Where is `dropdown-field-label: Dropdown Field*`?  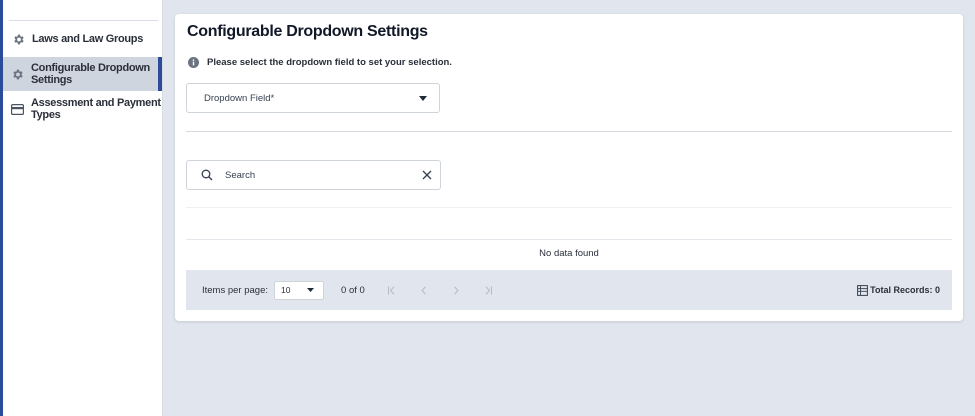
dropdown-field-label: Dropdown Field* is located at coordinates (239, 98).